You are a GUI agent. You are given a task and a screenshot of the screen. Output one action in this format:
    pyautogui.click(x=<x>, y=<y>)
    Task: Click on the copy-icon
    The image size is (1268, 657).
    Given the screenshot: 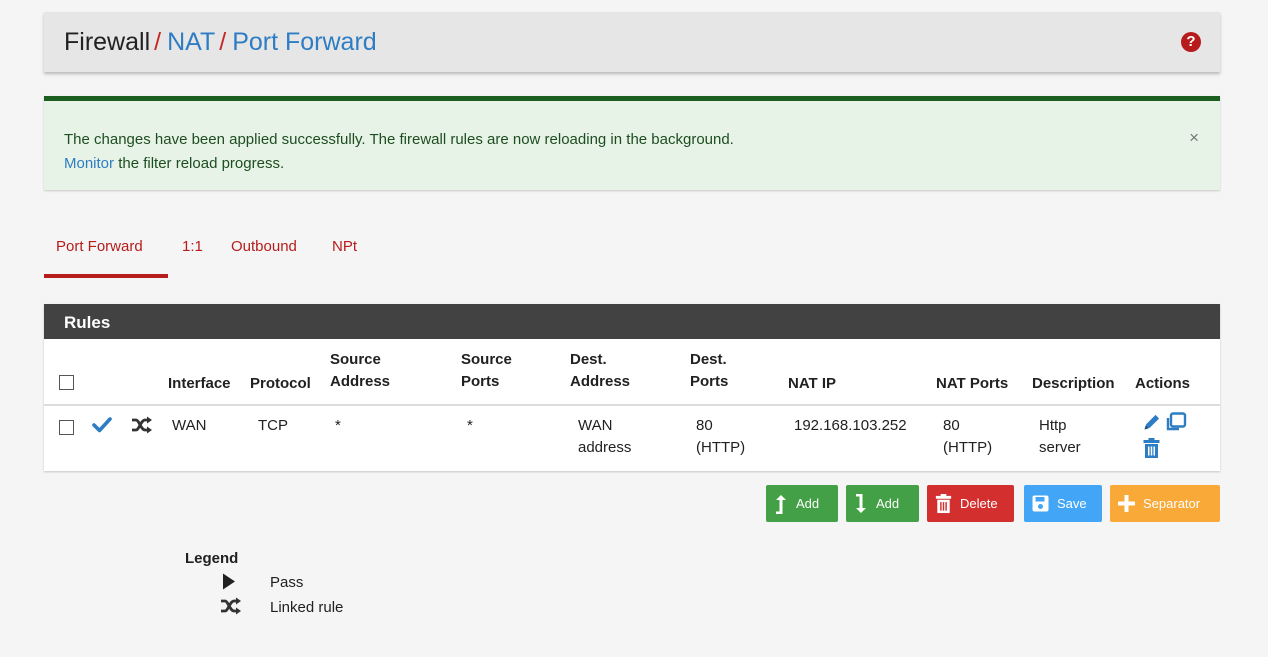 What is the action you would take?
    pyautogui.click(x=1176, y=422)
    